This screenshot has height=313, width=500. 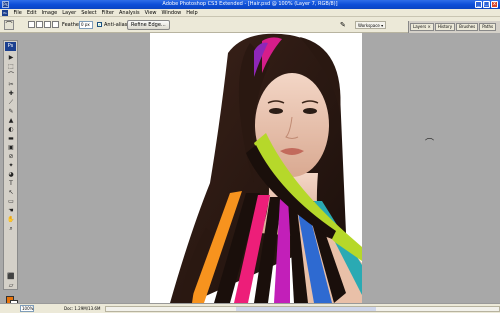 What do you see at coordinates (494, 4) in the screenshot?
I see `close-button: x` at bounding box center [494, 4].